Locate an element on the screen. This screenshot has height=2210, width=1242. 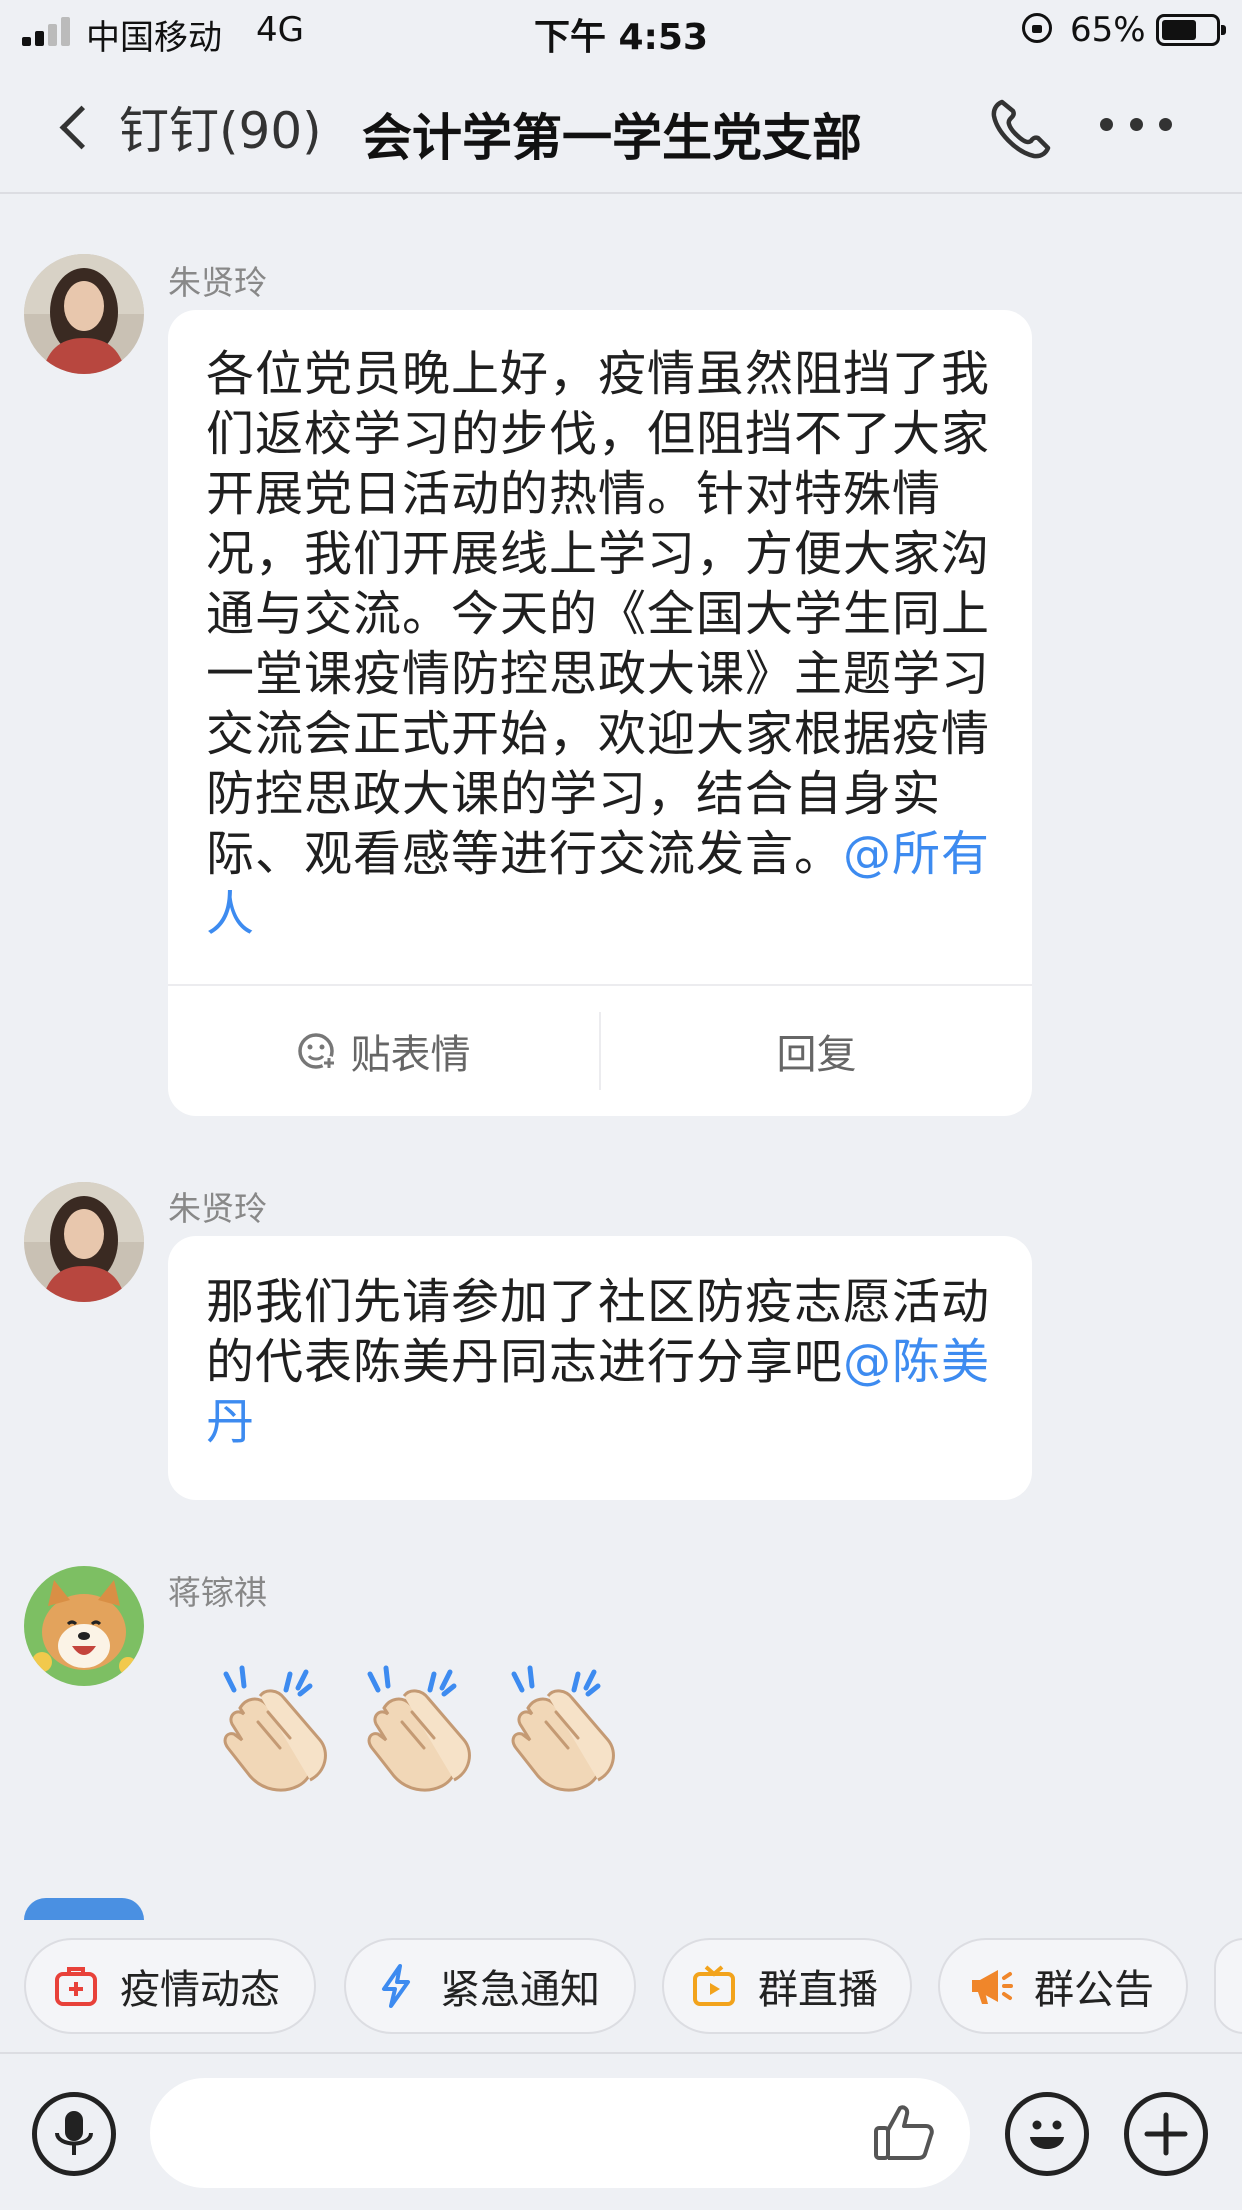
quick-action-label: 紧急通知 is located at coordinates (520, 1990).